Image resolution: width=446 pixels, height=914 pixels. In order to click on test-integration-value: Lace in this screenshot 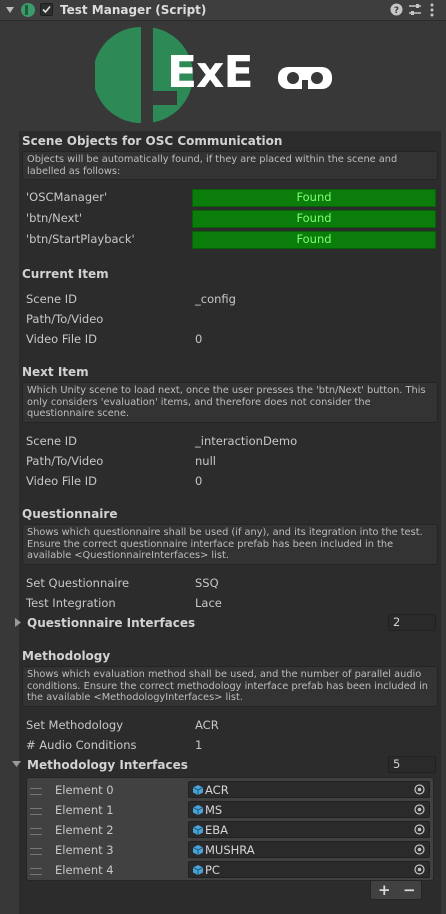, I will do `click(208, 603)`.